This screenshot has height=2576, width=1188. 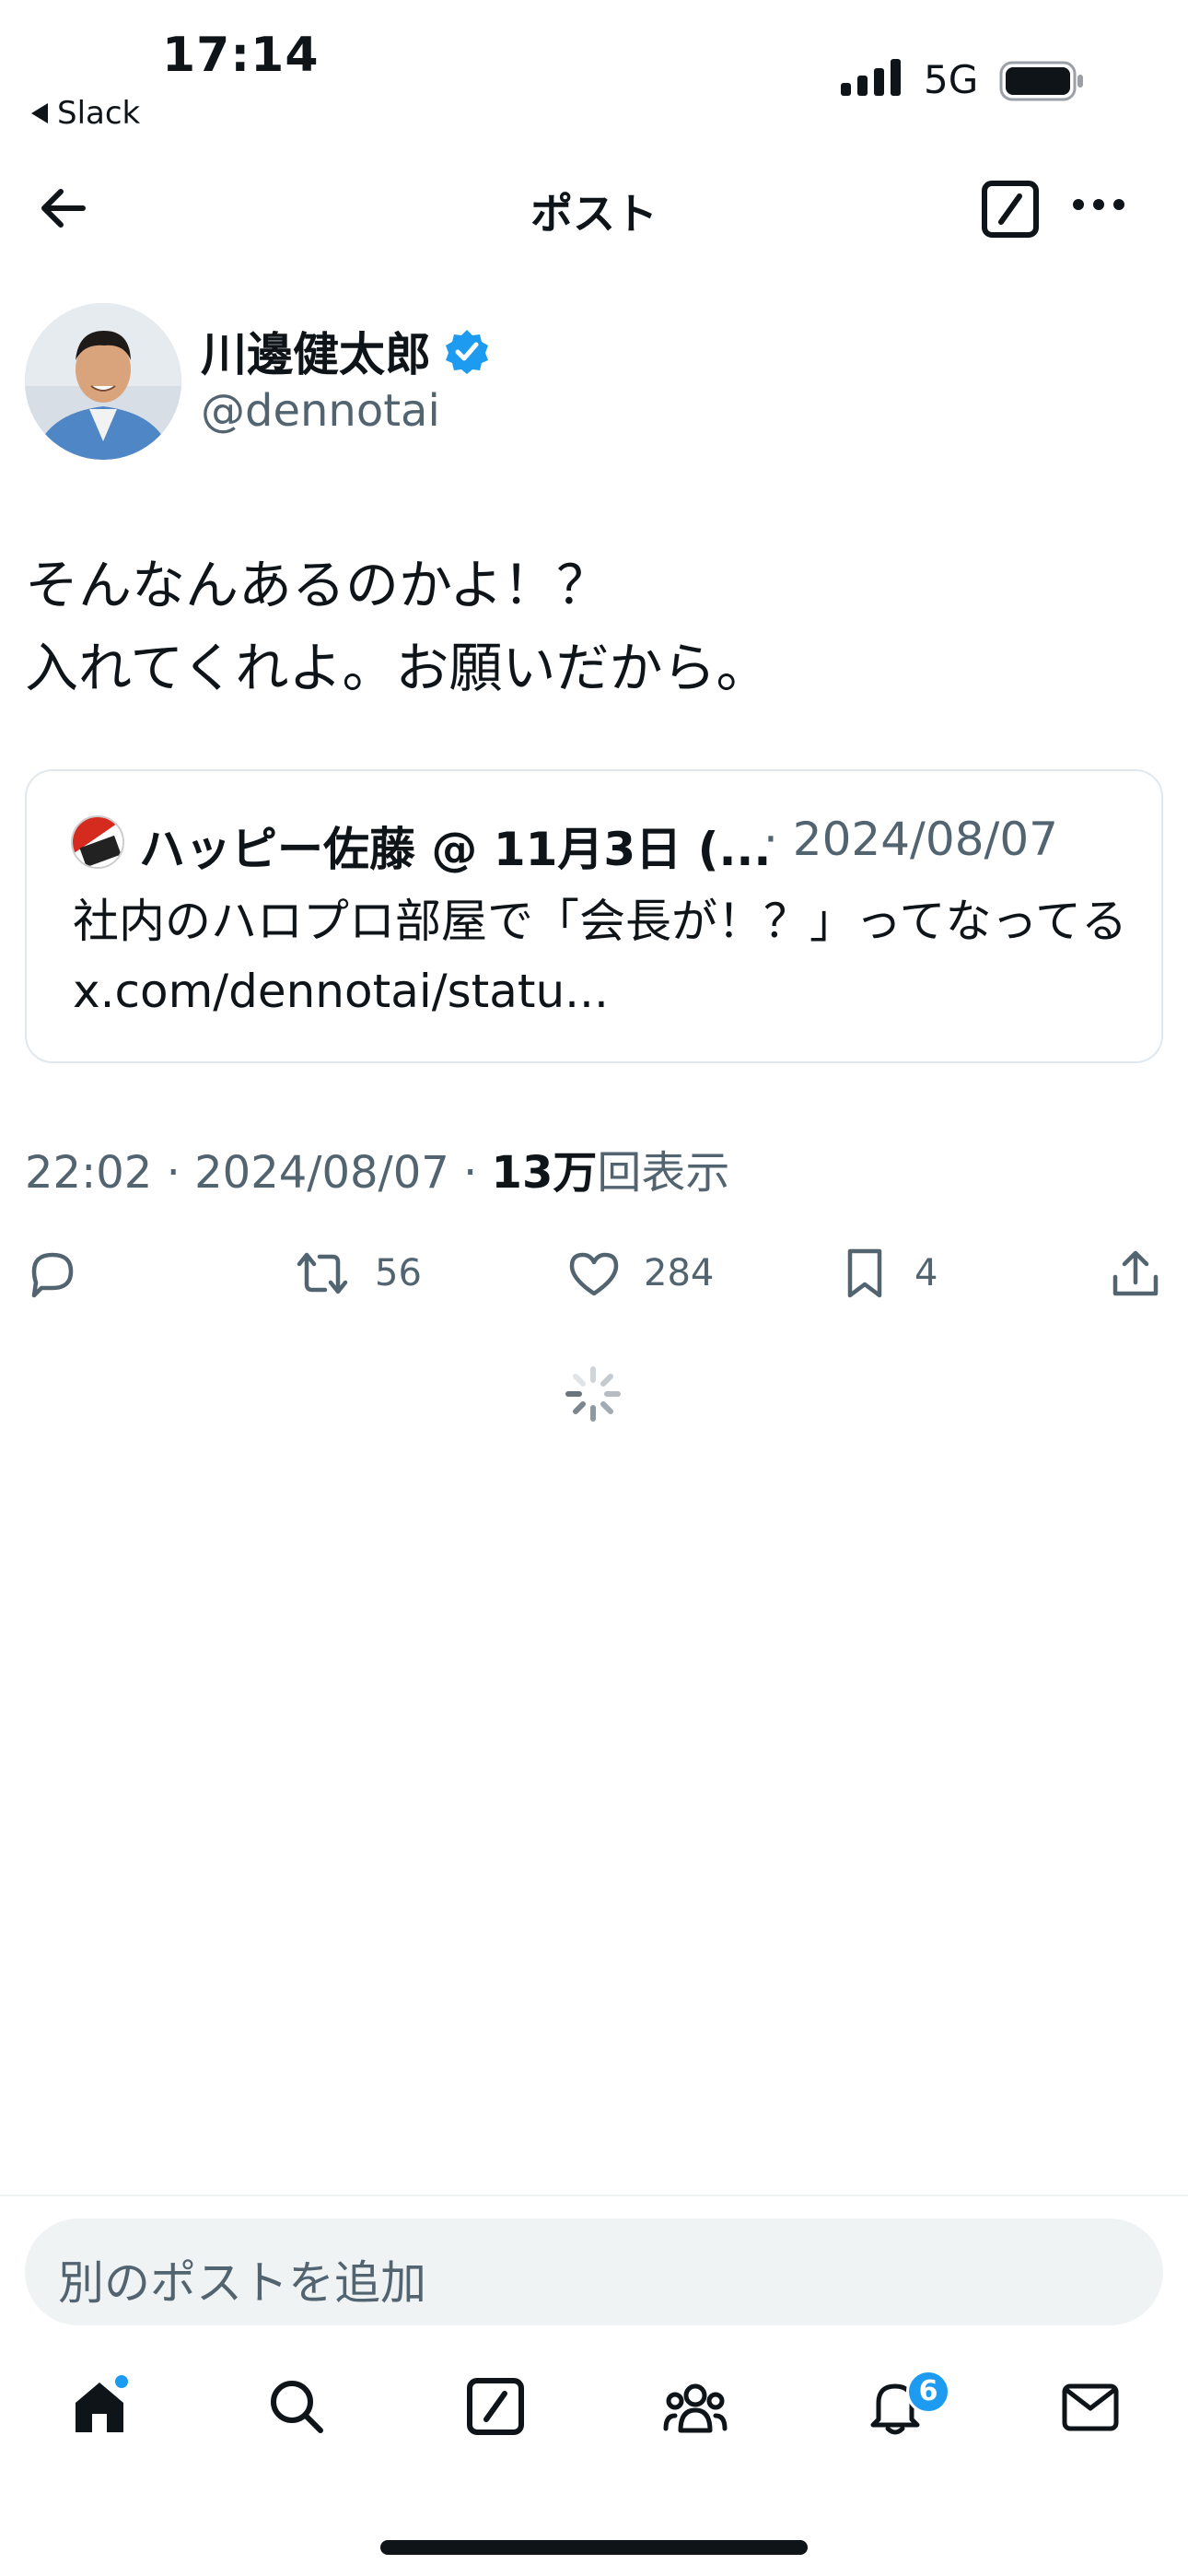 I want to click on tab-communities, so click(x=695, y=2406).